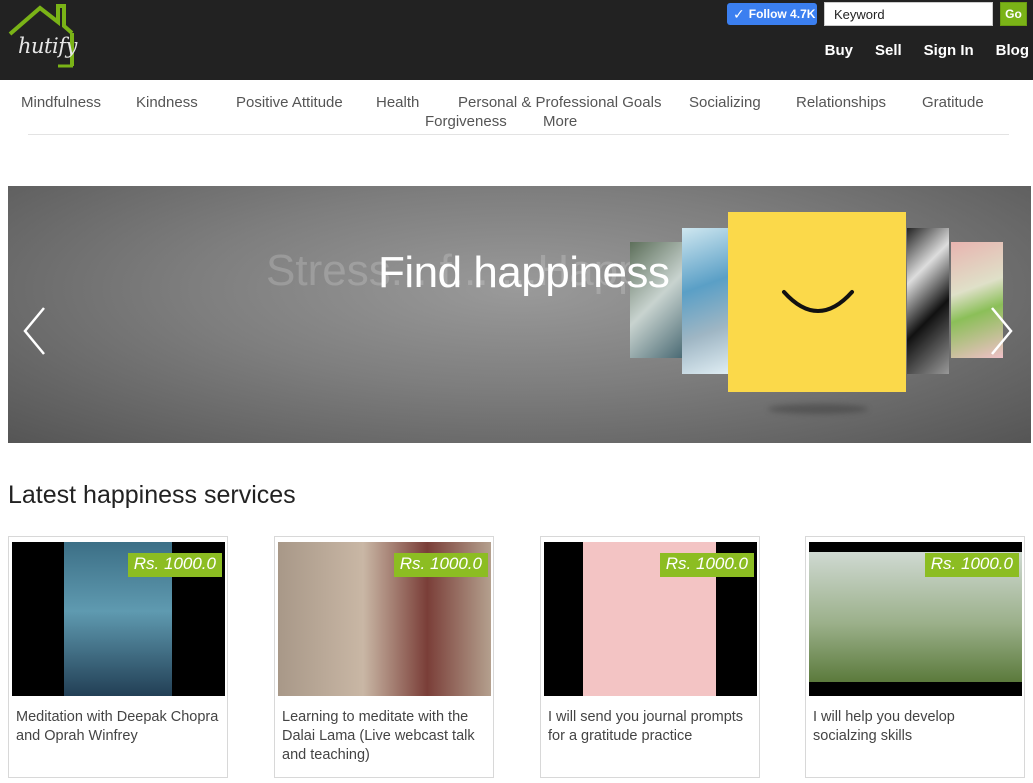  What do you see at coordinates (152, 495) in the screenshot?
I see `services-section-title: Latest happiness services` at bounding box center [152, 495].